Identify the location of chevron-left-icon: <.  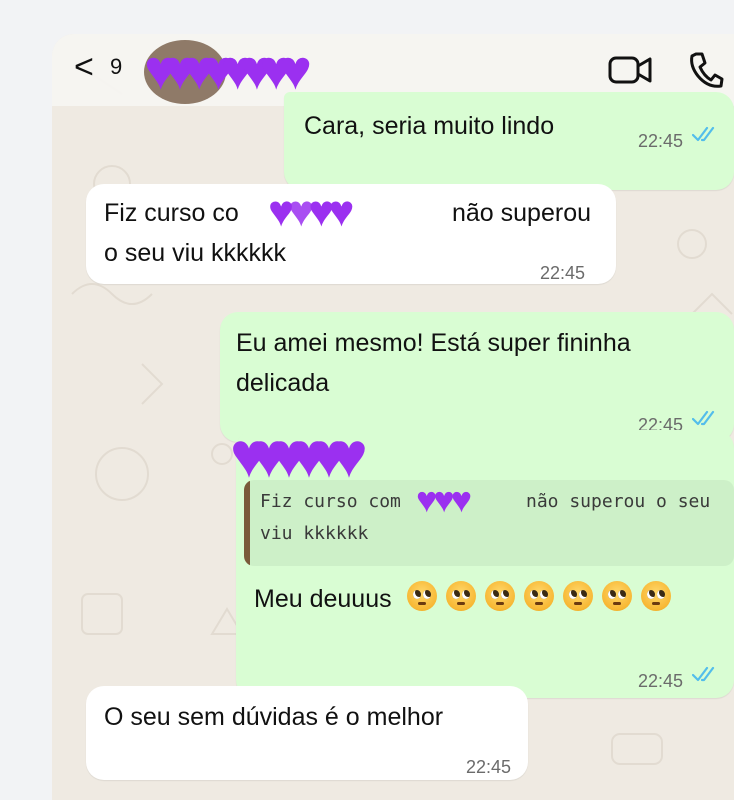
(84, 67).